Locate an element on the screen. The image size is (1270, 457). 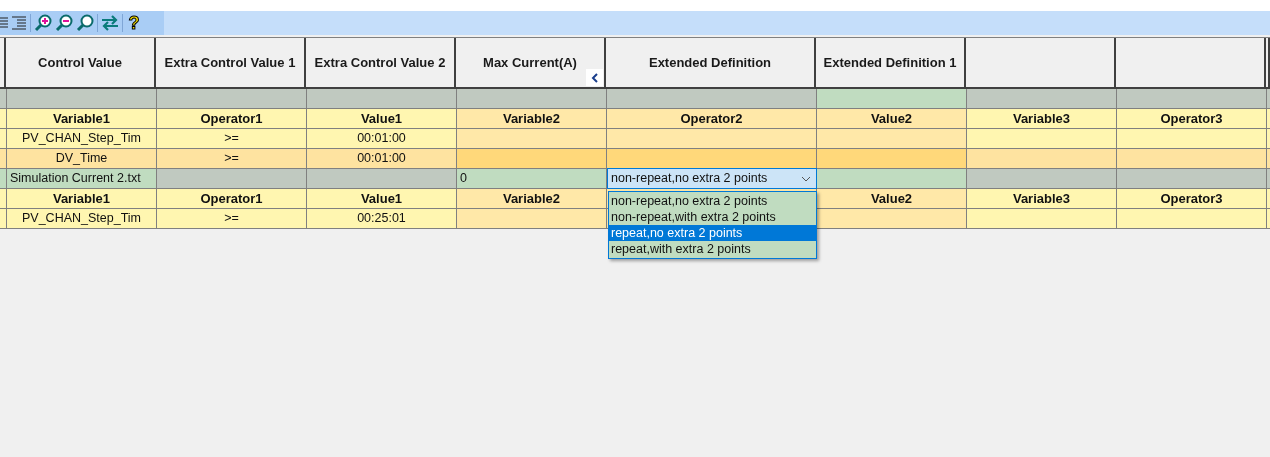
column-header: Extended Definition is located at coordinates (711, 63).